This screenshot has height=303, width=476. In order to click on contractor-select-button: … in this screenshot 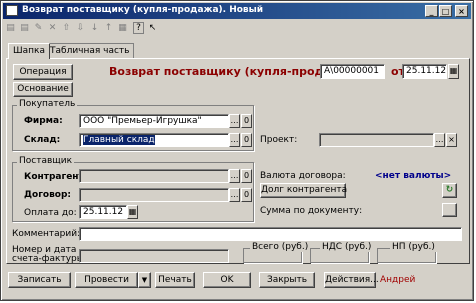, I will do `click(234, 176)`.